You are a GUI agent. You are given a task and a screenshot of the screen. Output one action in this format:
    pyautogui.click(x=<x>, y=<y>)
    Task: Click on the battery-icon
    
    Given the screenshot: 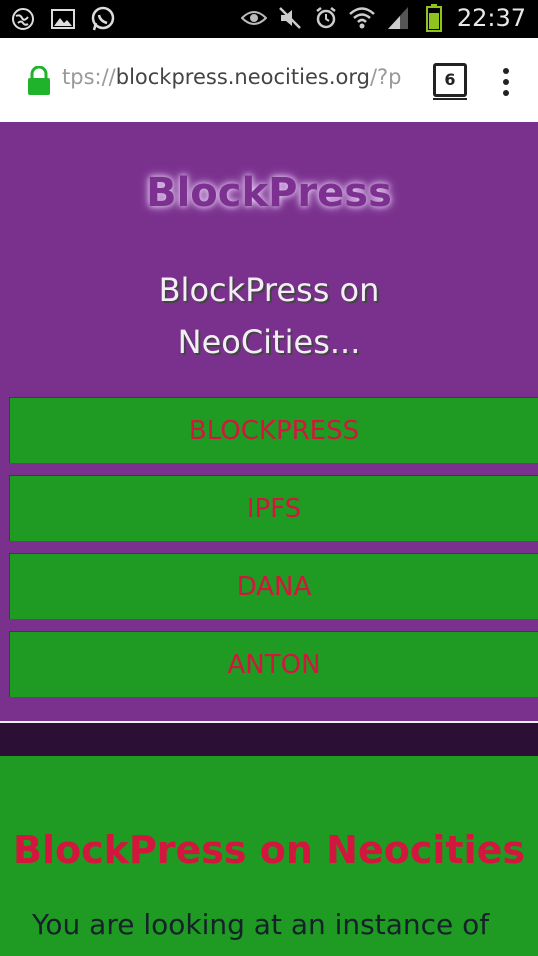 What is the action you would take?
    pyautogui.click(x=434, y=18)
    